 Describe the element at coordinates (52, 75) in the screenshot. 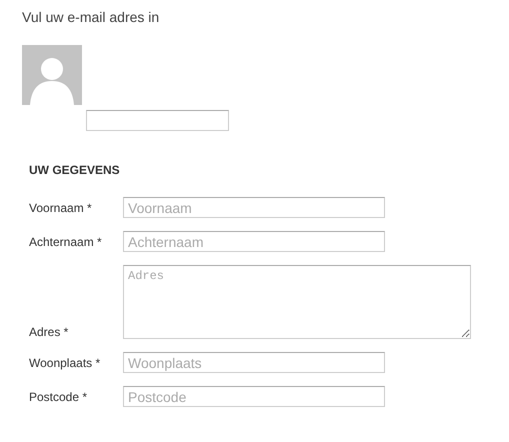

I see `avatar-icon` at that location.